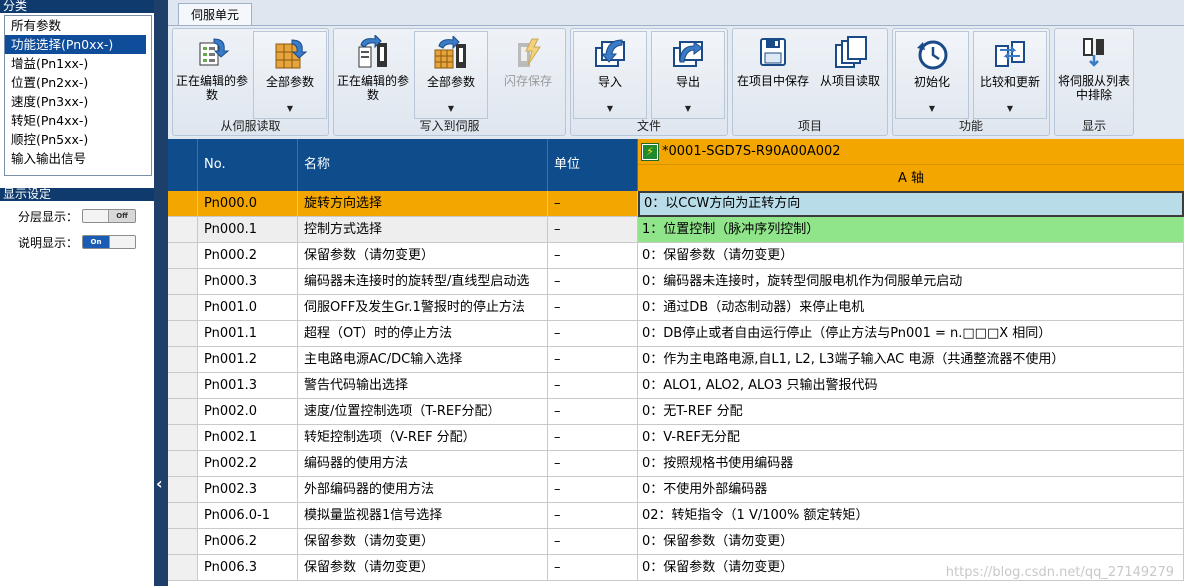 The height and width of the screenshot is (586, 1184). Describe the element at coordinates (248, 464) in the screenshot. I see `param-no-cell: Pn002.2` at that location.